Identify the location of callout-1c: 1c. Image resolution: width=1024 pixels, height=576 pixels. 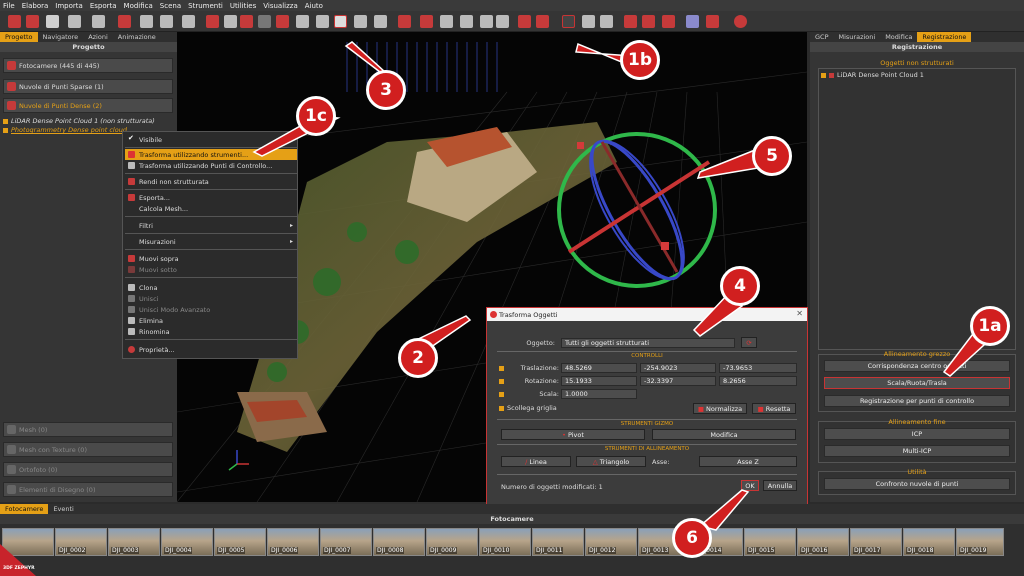
(316, 116).